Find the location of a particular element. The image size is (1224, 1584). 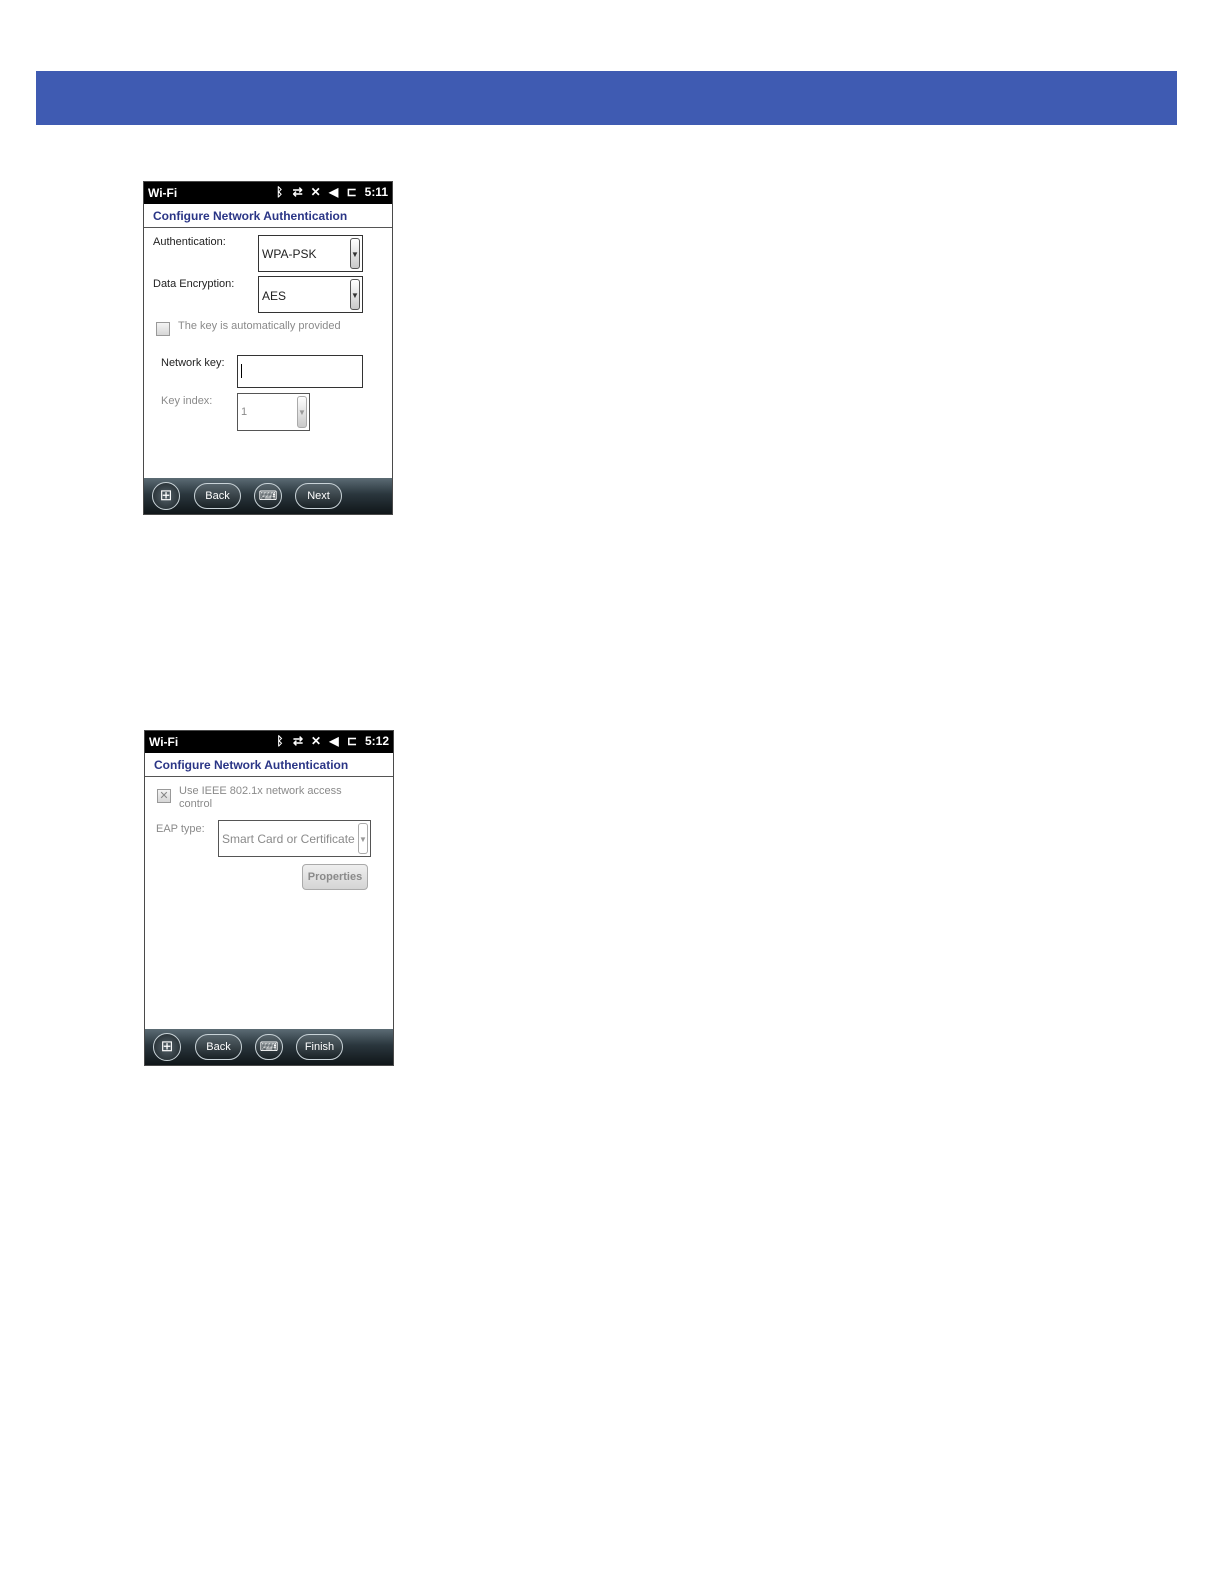

network-key-input is located at coordinates (300, 371).